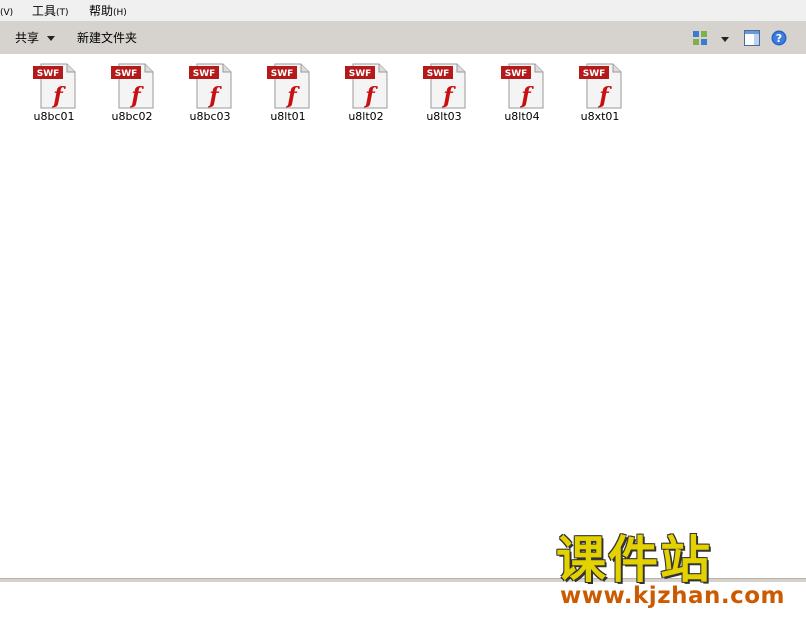 The width and height of the screenshot is (806, 633). I want to click on file-item: SWF f u8lt01, so click(287, 93).